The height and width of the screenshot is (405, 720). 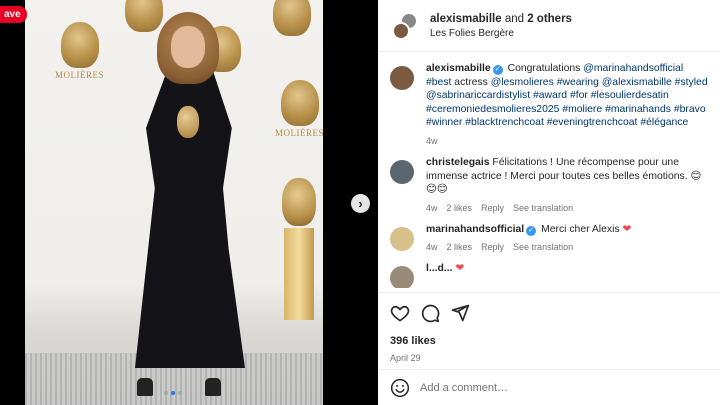 I want to click on caption-tag-link: #best, so click(x=438, y=82).